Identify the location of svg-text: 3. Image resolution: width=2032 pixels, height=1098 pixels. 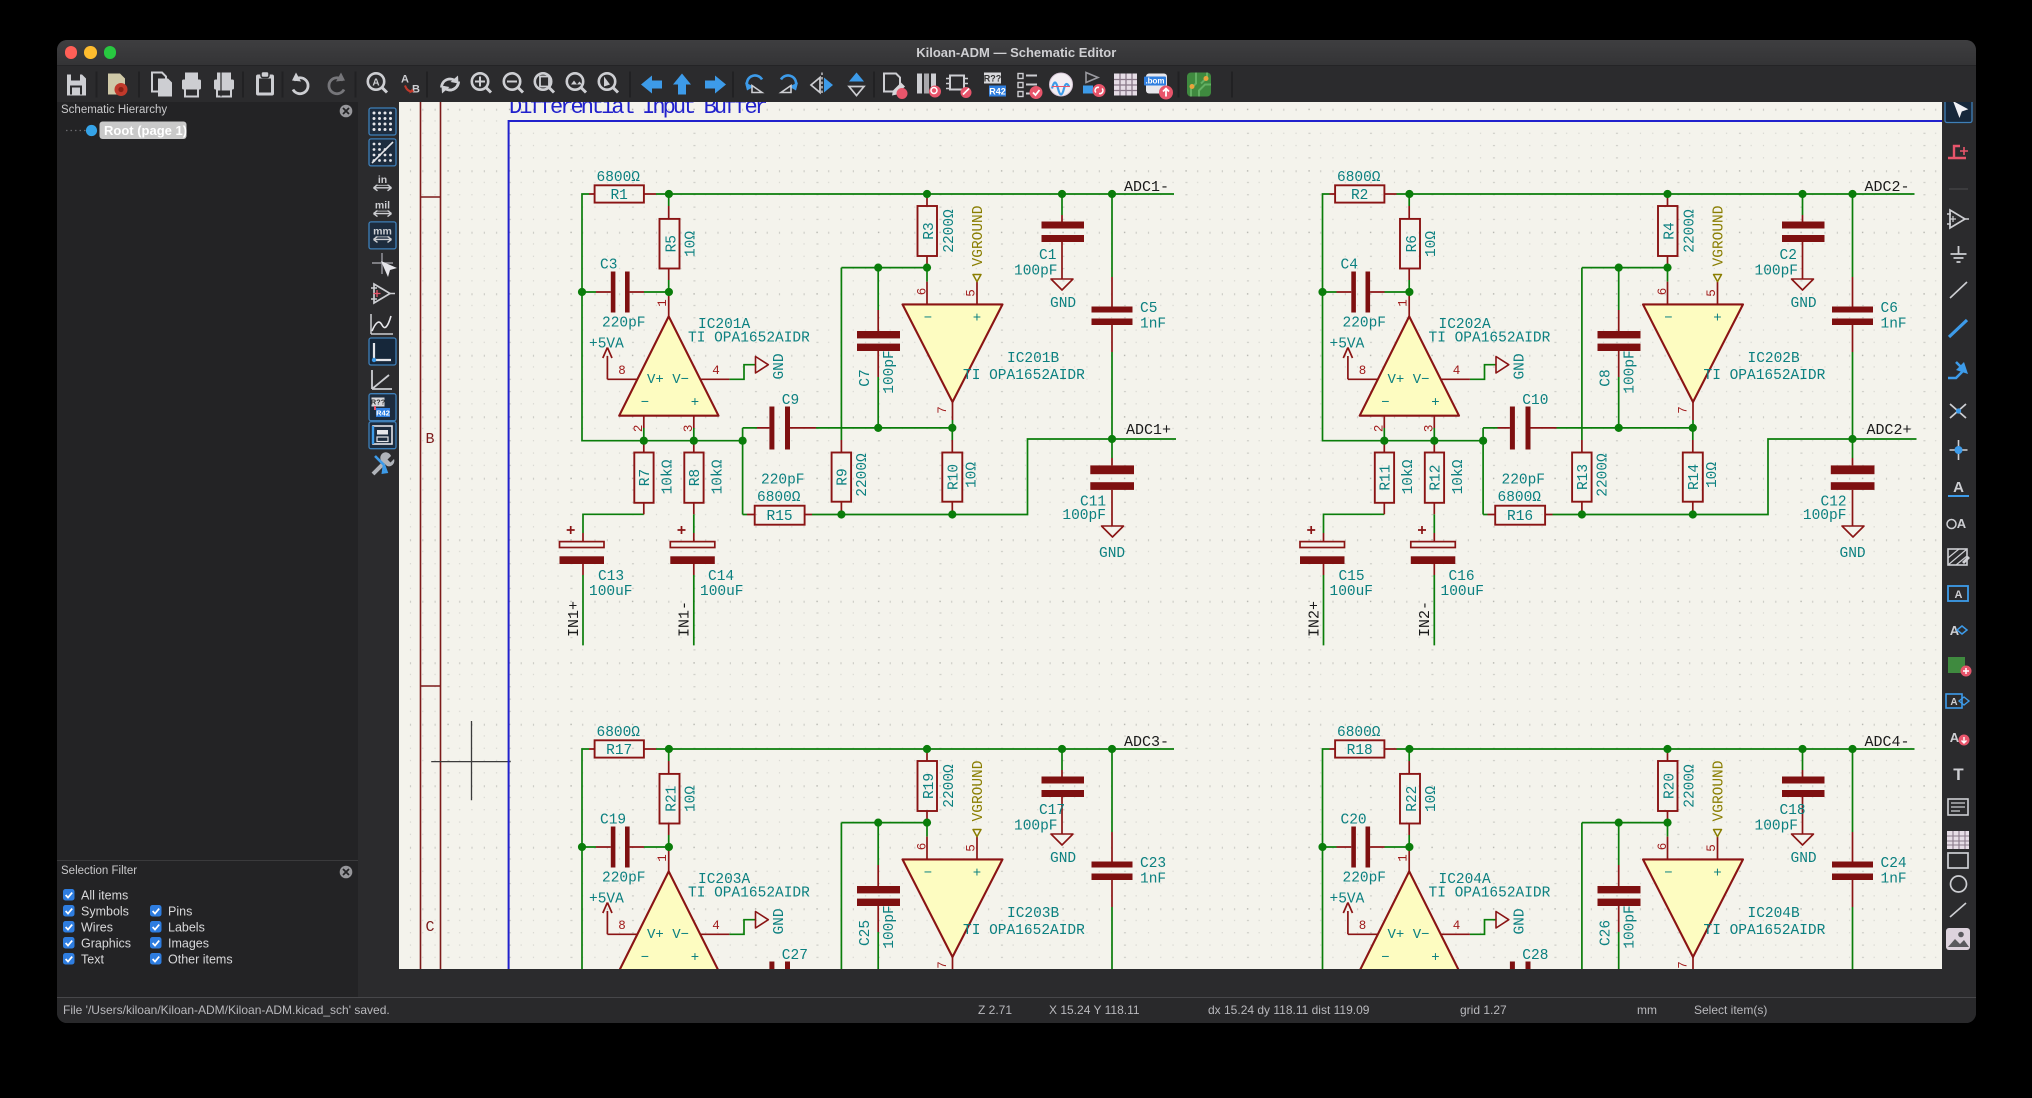
(1429, 429).